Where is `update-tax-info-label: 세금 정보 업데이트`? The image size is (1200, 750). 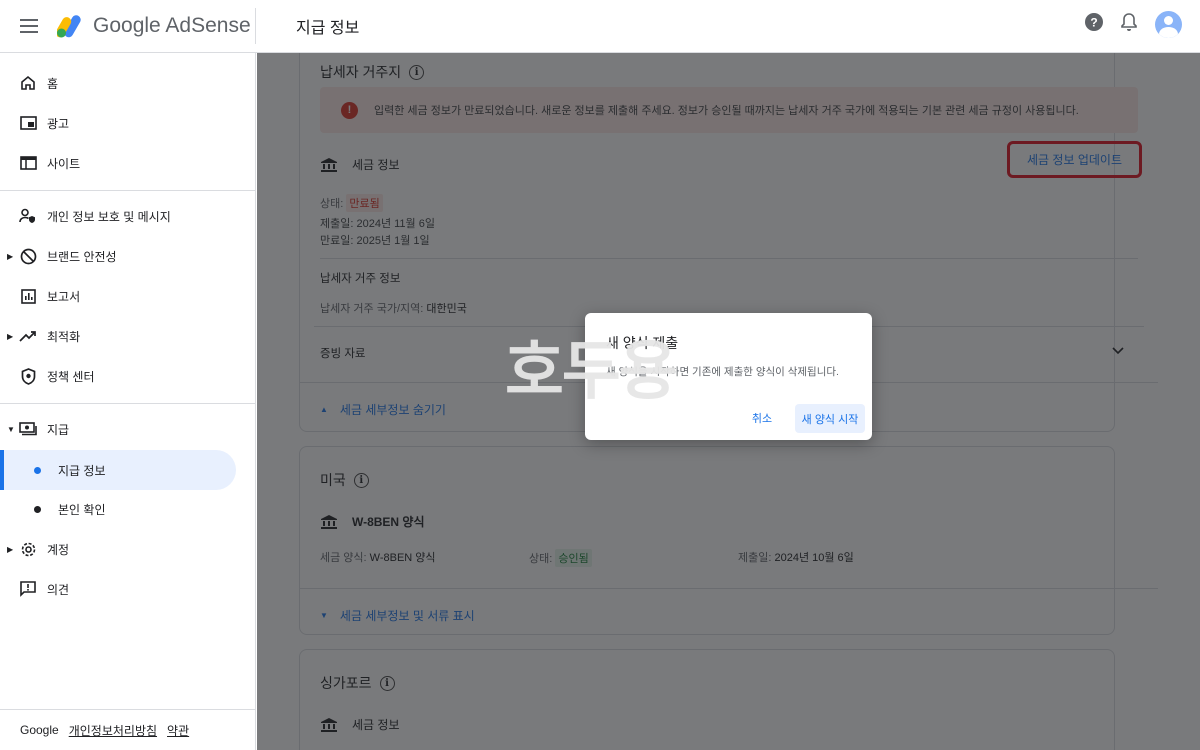 update-tax-info-label: 세금 정보 업데이트 is located at coordinates (1074, 160).